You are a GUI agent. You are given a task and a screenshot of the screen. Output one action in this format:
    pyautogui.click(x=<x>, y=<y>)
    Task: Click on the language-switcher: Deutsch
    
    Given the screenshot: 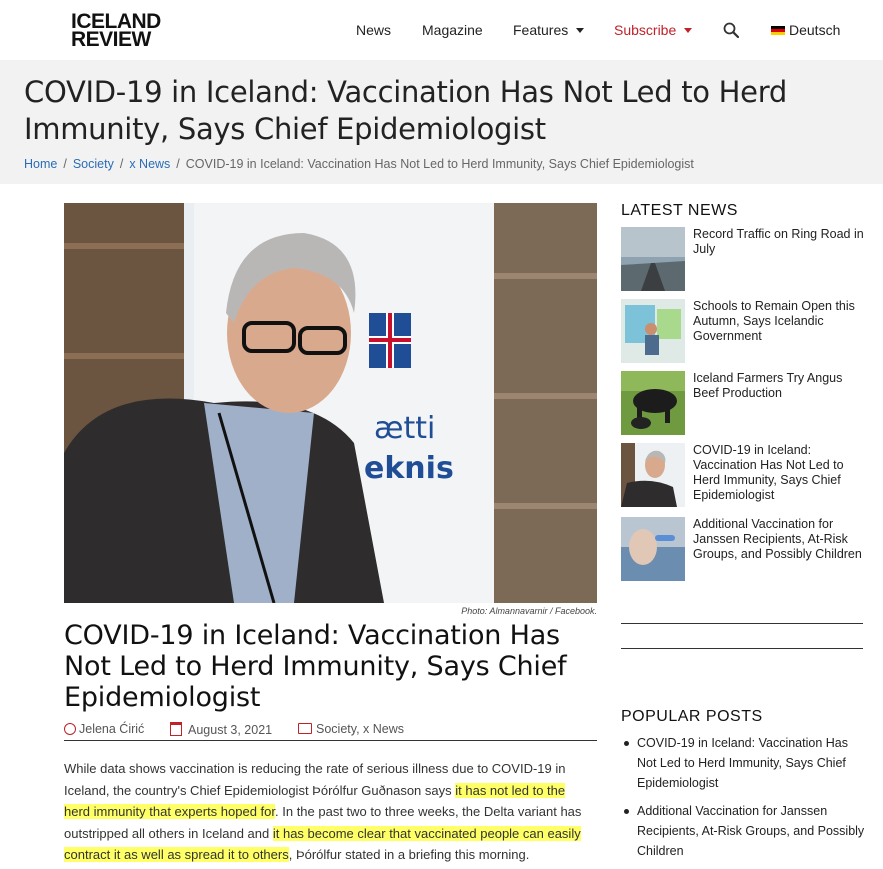 What is the action you would take?
    pyautogui.click(x=805, y=30)
    